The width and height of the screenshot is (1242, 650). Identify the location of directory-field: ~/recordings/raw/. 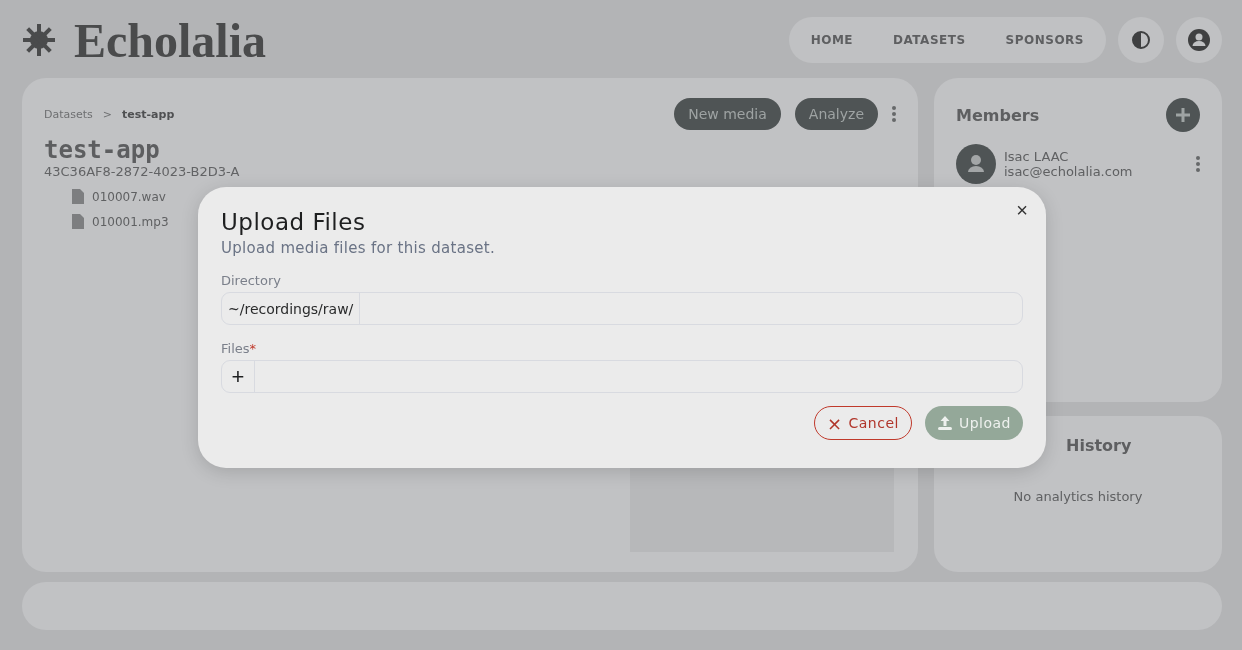
(622, 308).